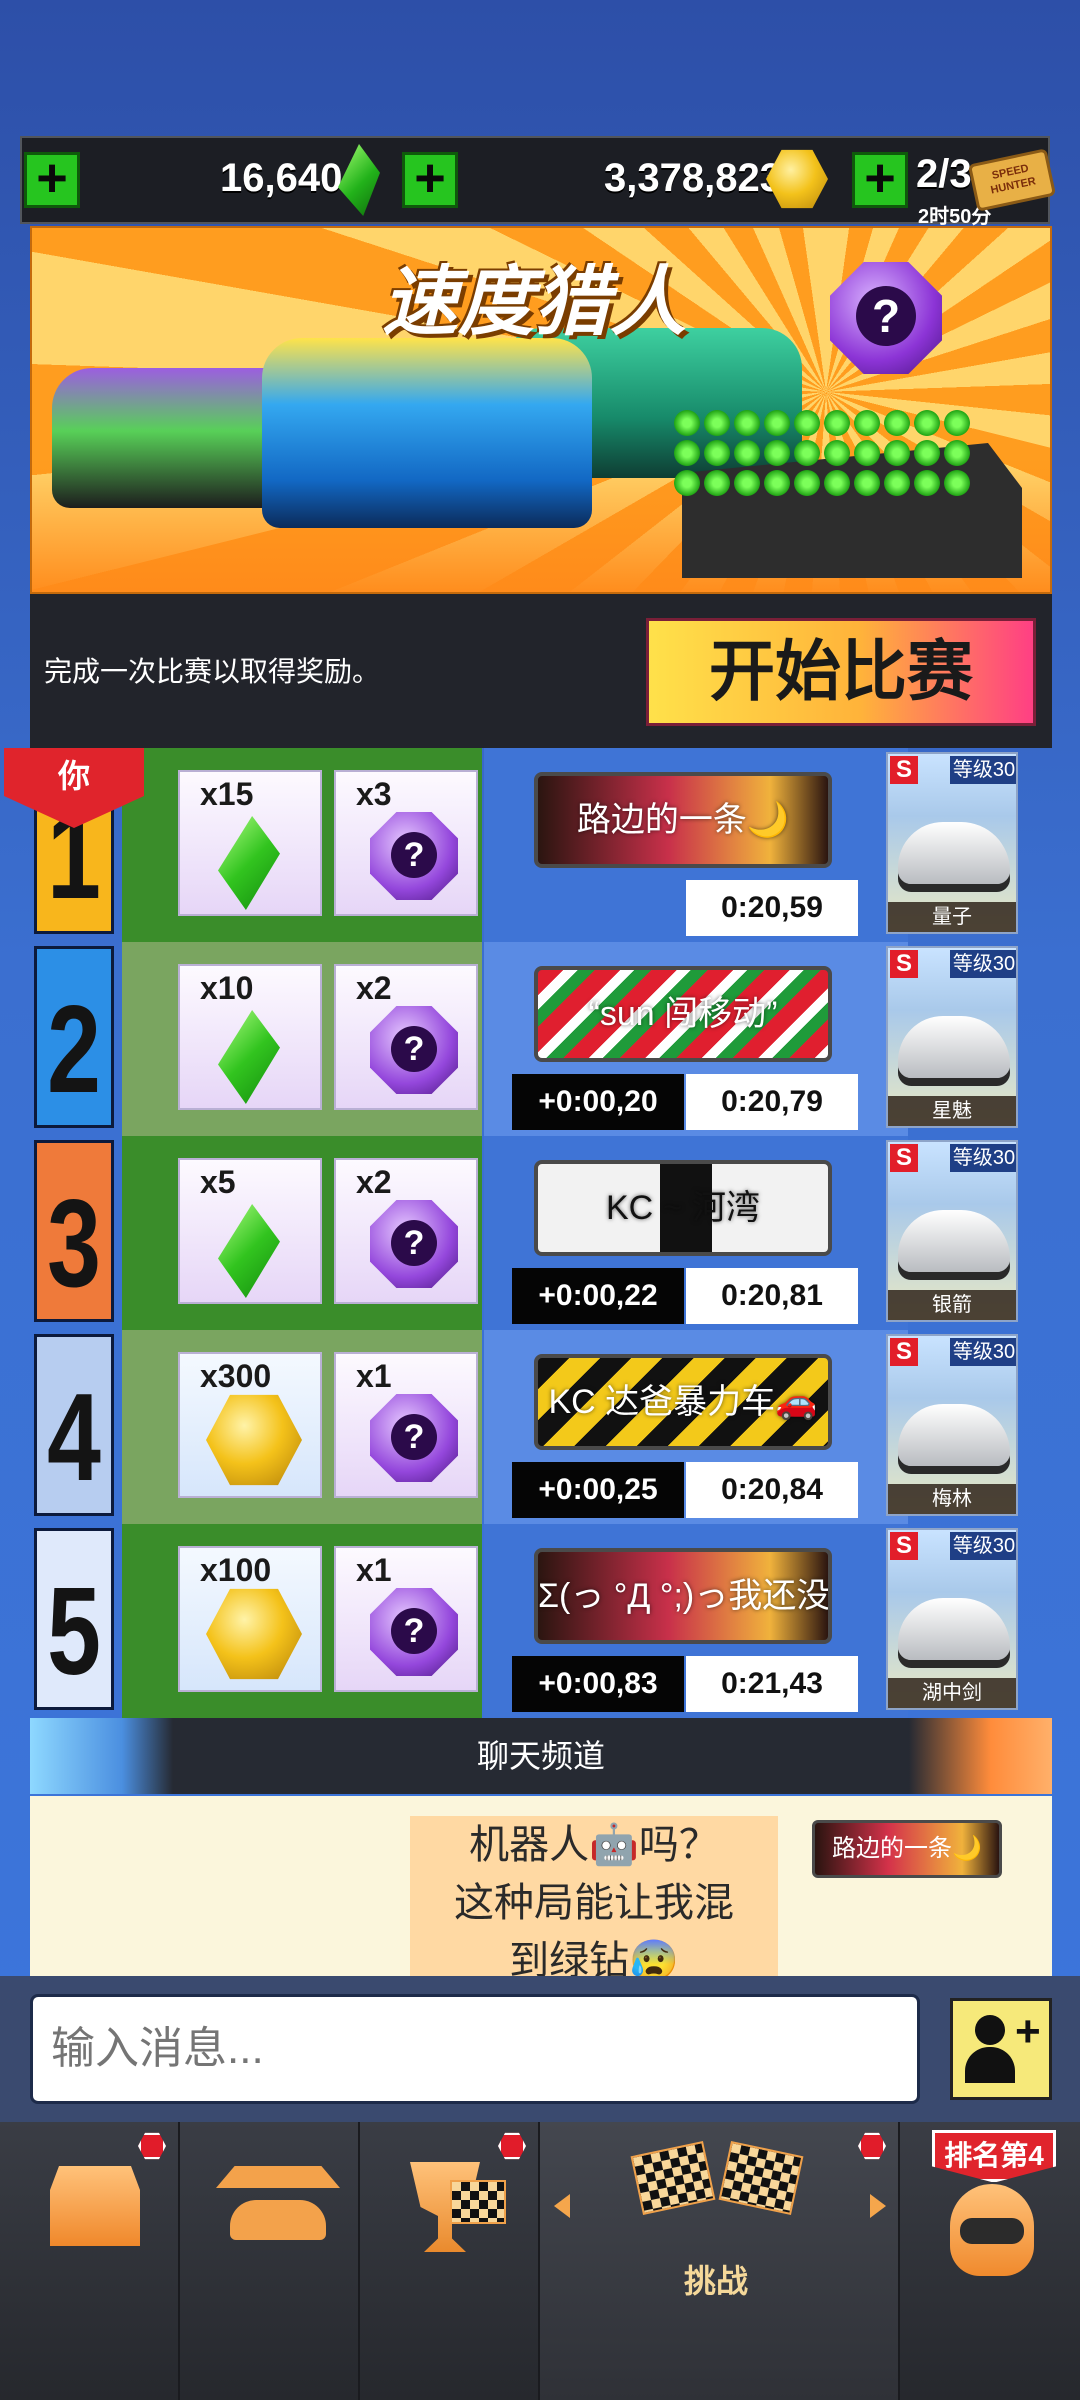 This screenshot has height=2400, width=1080. Describe the element at coordinates (52, 179) in the screenshot. I see `add-gems-button: +` at that location.